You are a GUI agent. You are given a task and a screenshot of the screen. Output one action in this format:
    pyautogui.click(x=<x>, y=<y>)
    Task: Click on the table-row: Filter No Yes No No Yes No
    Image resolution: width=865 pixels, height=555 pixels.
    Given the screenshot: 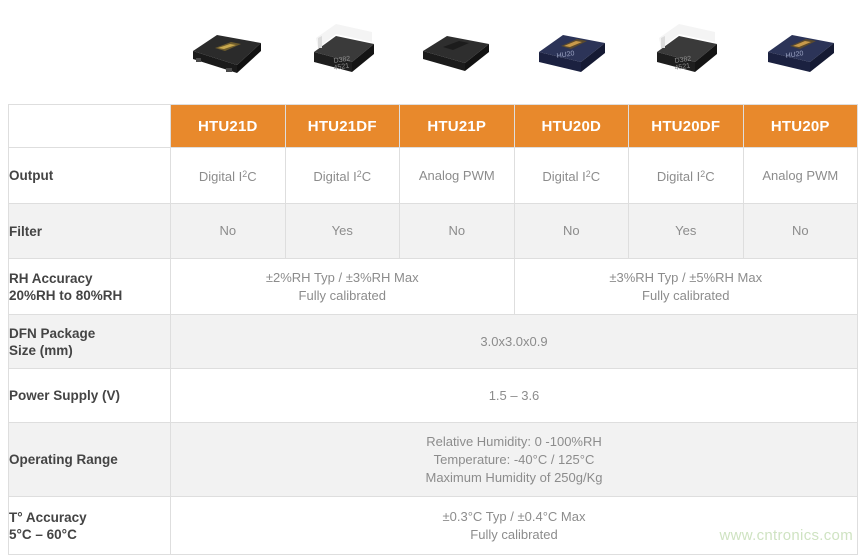 What is the action you would take?
    pyautogui.click(x=433, y=231)
    